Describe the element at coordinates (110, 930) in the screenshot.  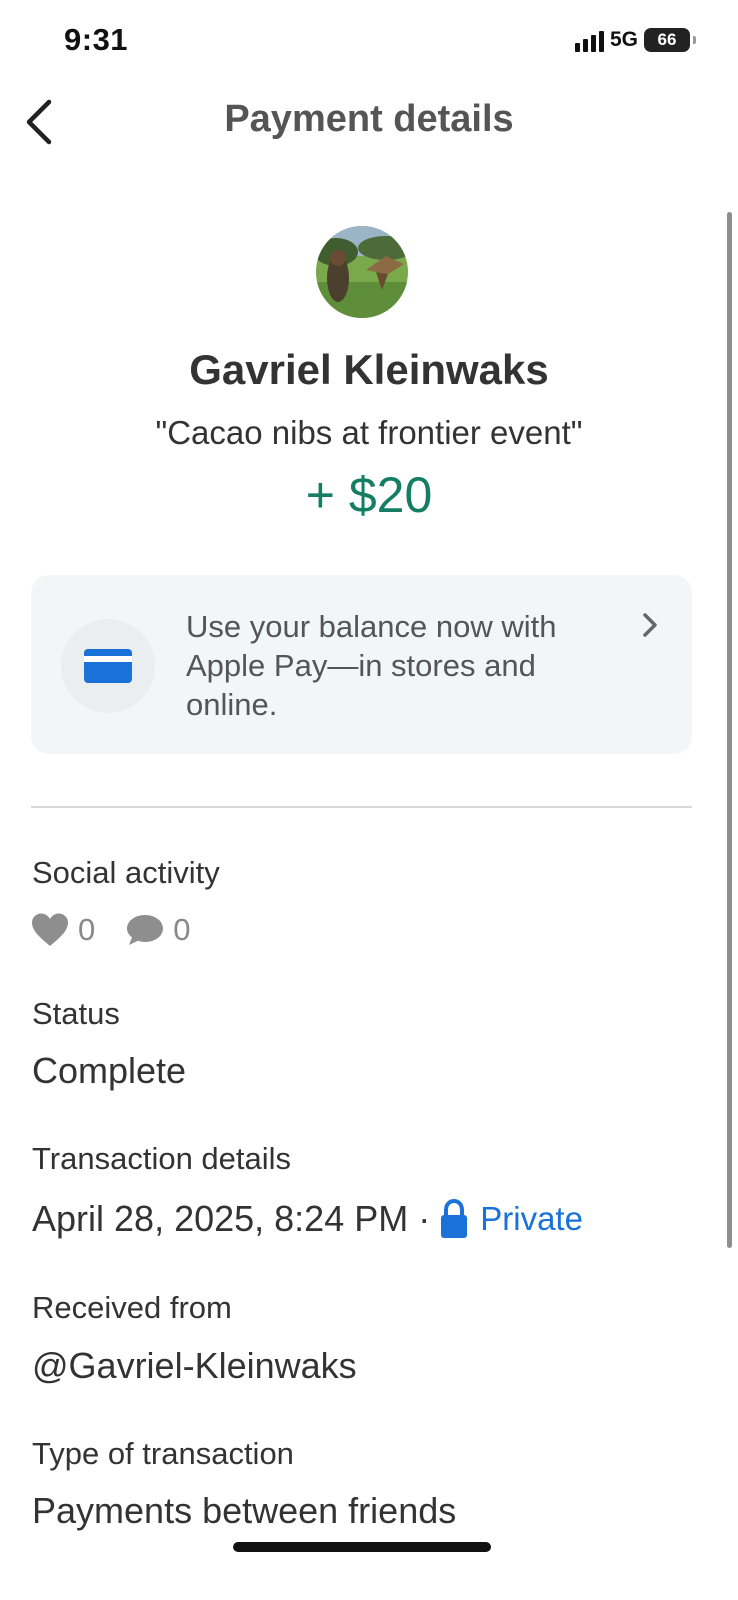
I see `social-activity-row: 0 0` at that location.